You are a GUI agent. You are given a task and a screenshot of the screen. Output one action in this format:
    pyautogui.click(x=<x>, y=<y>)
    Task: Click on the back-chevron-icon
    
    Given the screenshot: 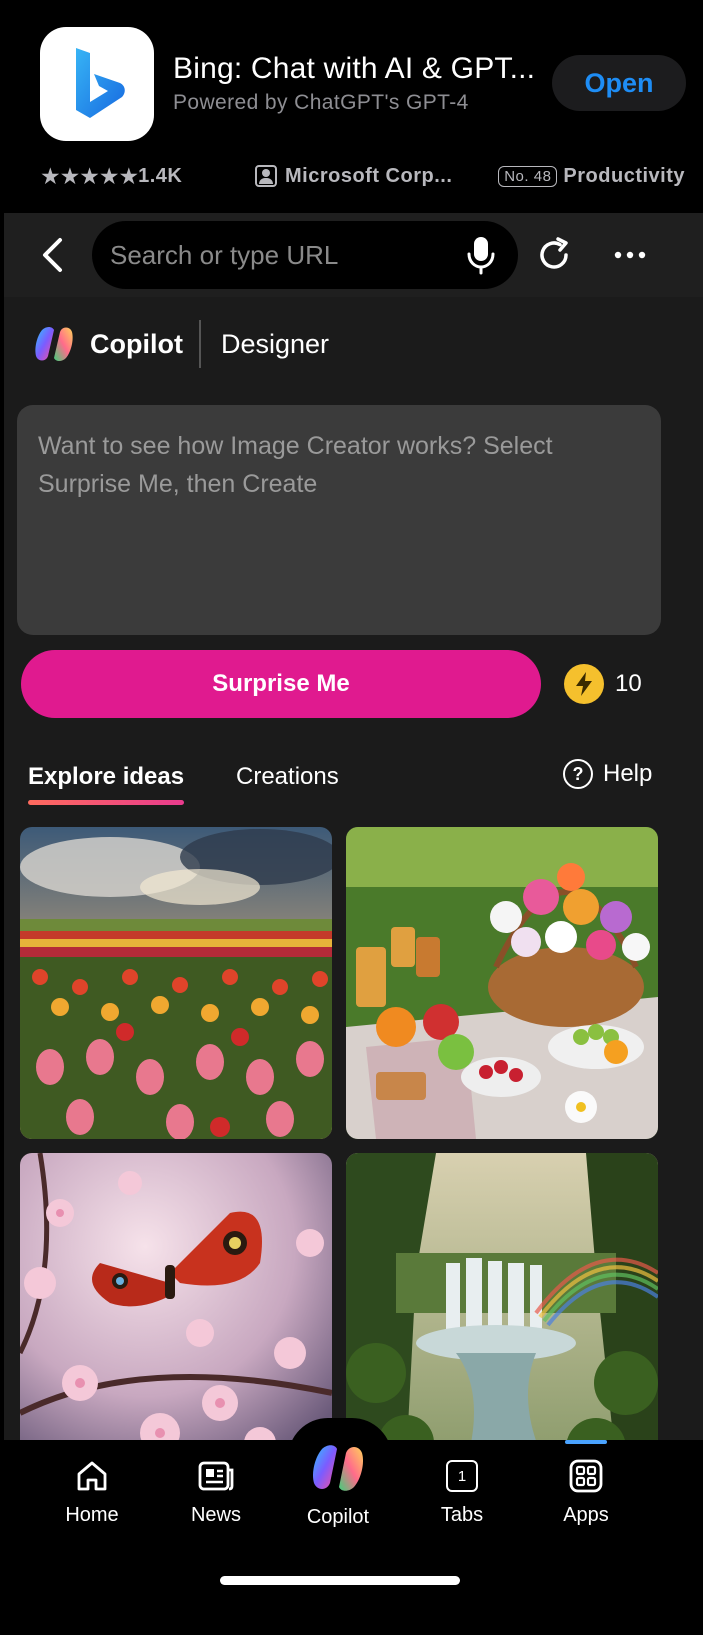 What is the action you would take?
    pyautogui.click(x=52, y=255)
    